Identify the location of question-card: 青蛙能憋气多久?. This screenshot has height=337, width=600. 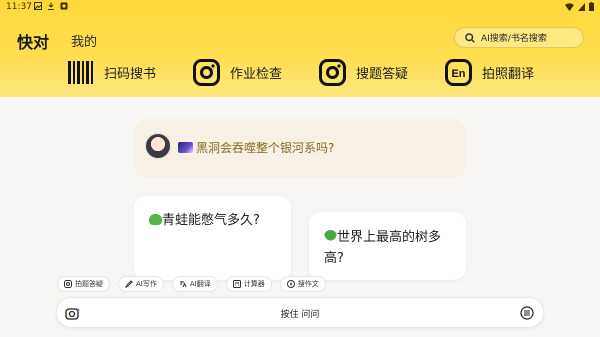
(212, 238).